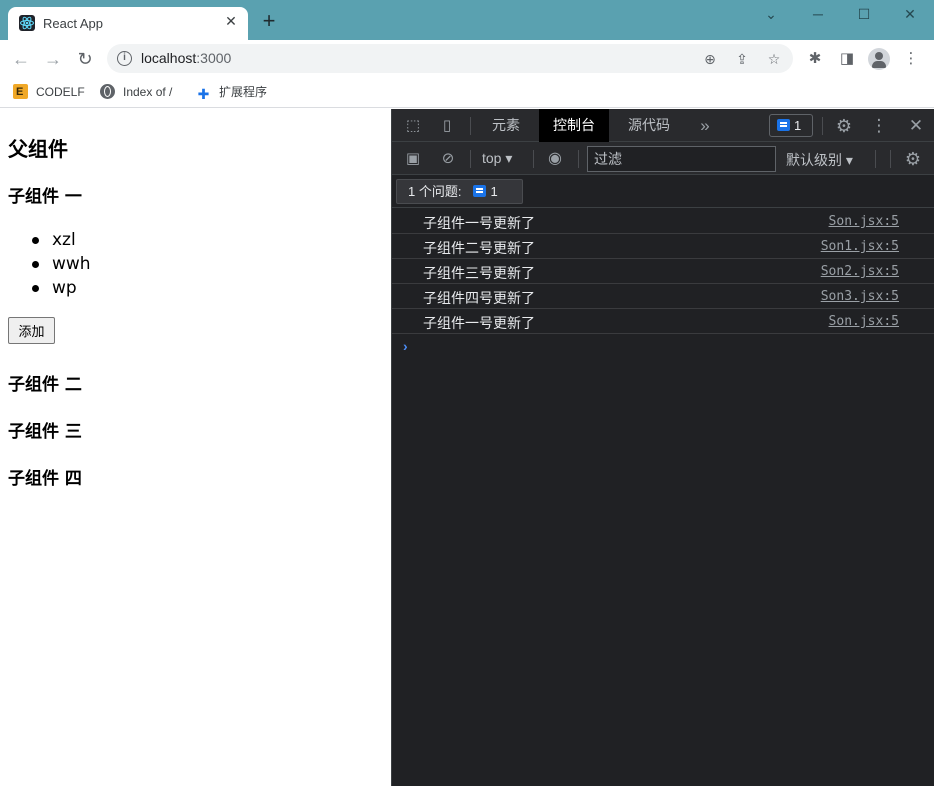  I want to click on issues-button: 1 个问题: 1, so click(459, 191).